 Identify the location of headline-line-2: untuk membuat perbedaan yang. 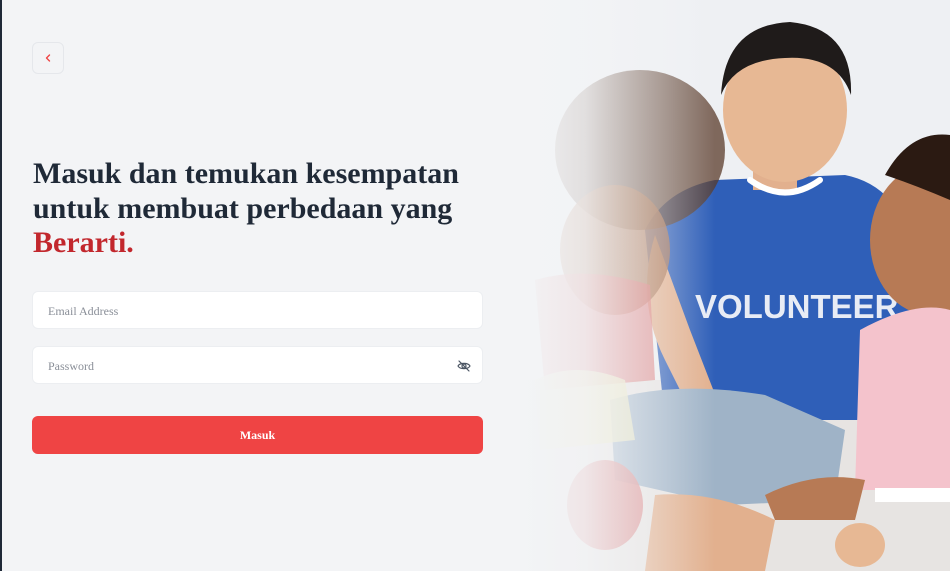
(243, 208).